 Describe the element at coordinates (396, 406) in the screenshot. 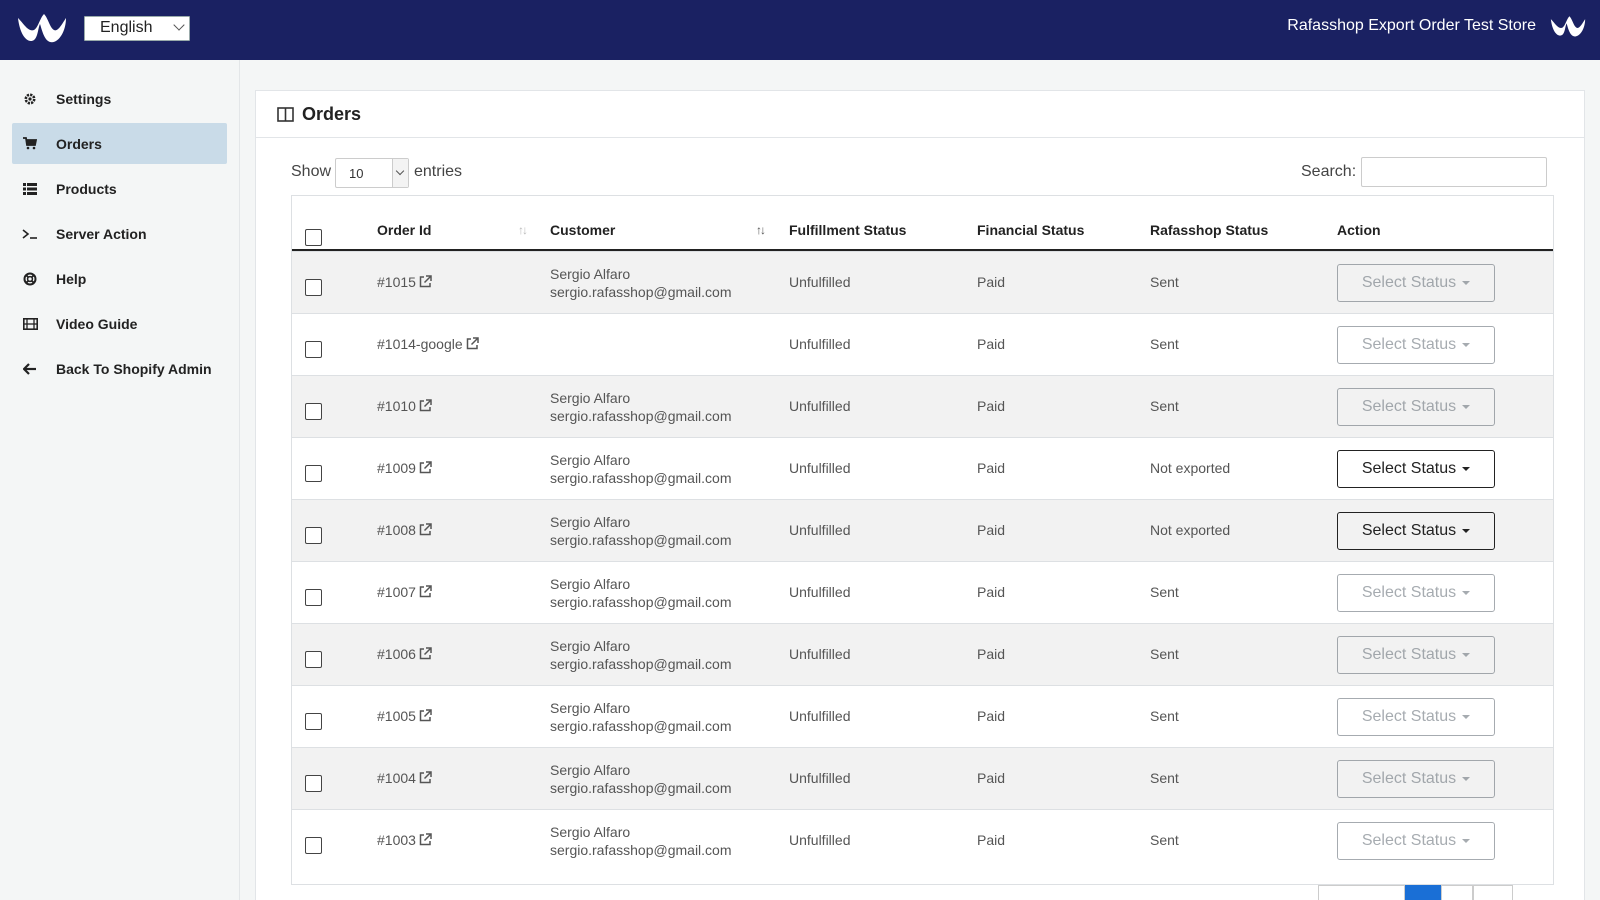

I see `order-id: #1010` at that location.